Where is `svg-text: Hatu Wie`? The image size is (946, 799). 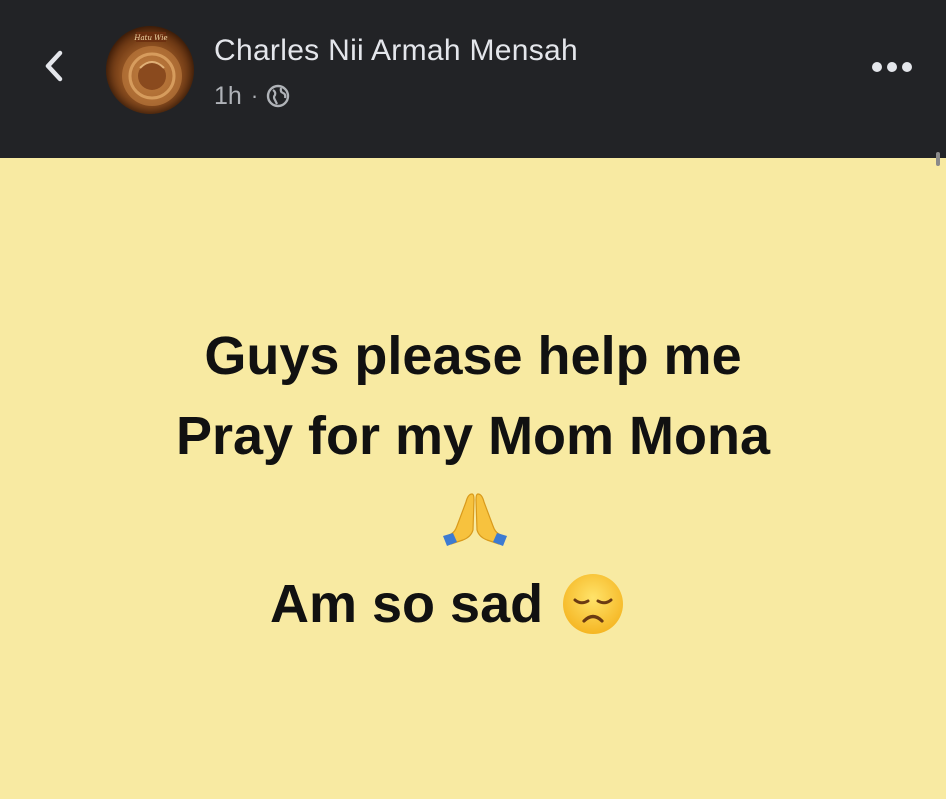
svg-text: Hatu Wie is located at coordinates (150, 38).